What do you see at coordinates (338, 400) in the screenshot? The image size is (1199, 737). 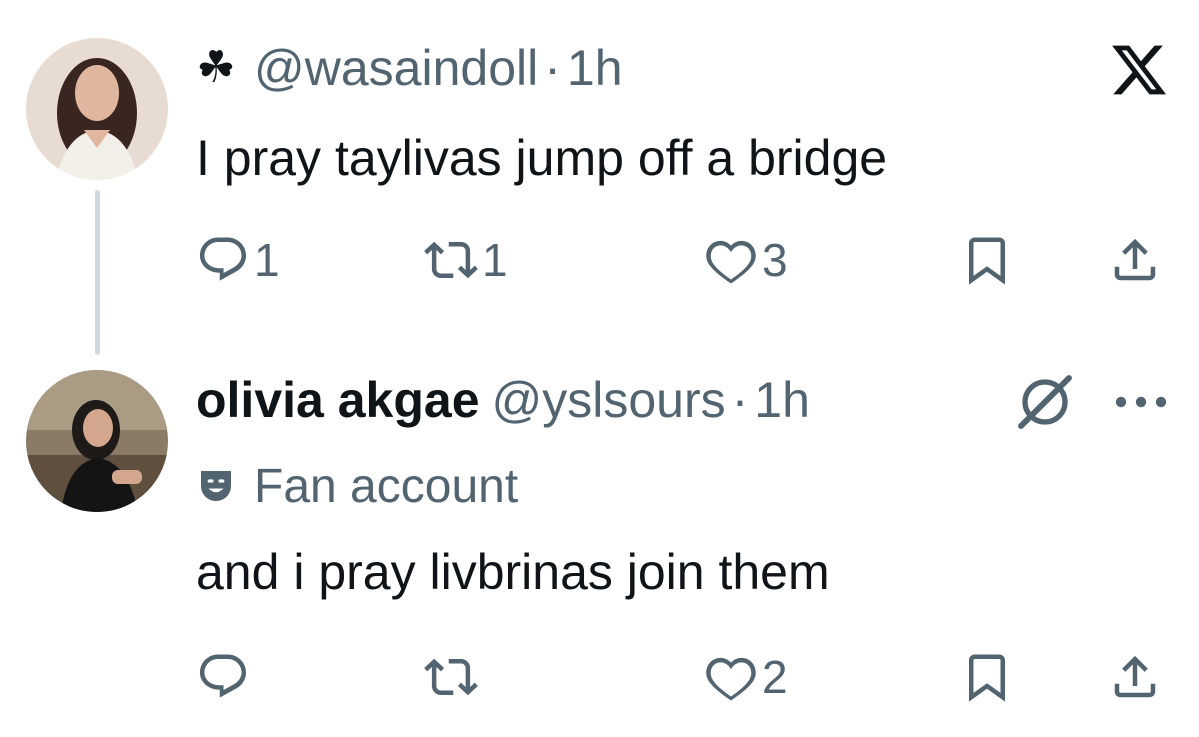 I see `display-name: olivia akgae` at bounding box center [338, 400].